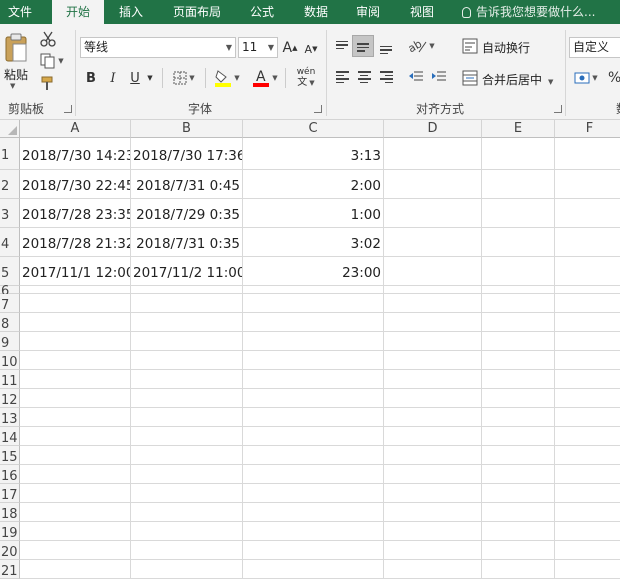 This screenshot has height=583, width=620. I want to click on cell-b19, so click(187, 531).